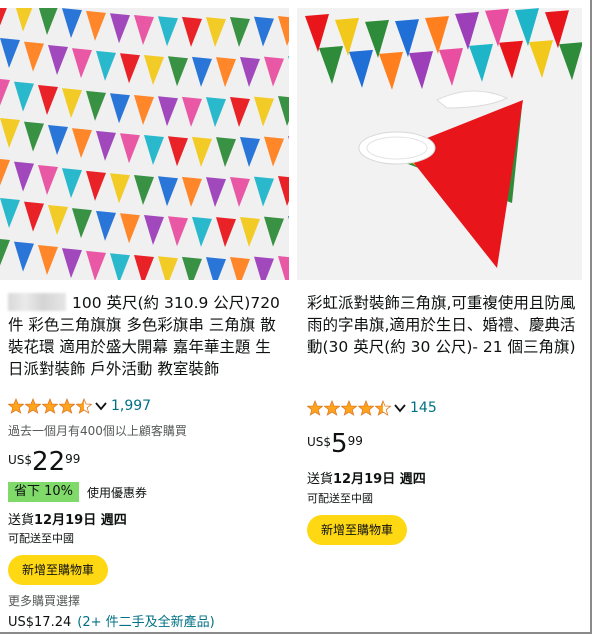 Image resolution: width=592 pixels, height=634 pixels. I want to click on rating-row-2: 145, so click(372, 408).